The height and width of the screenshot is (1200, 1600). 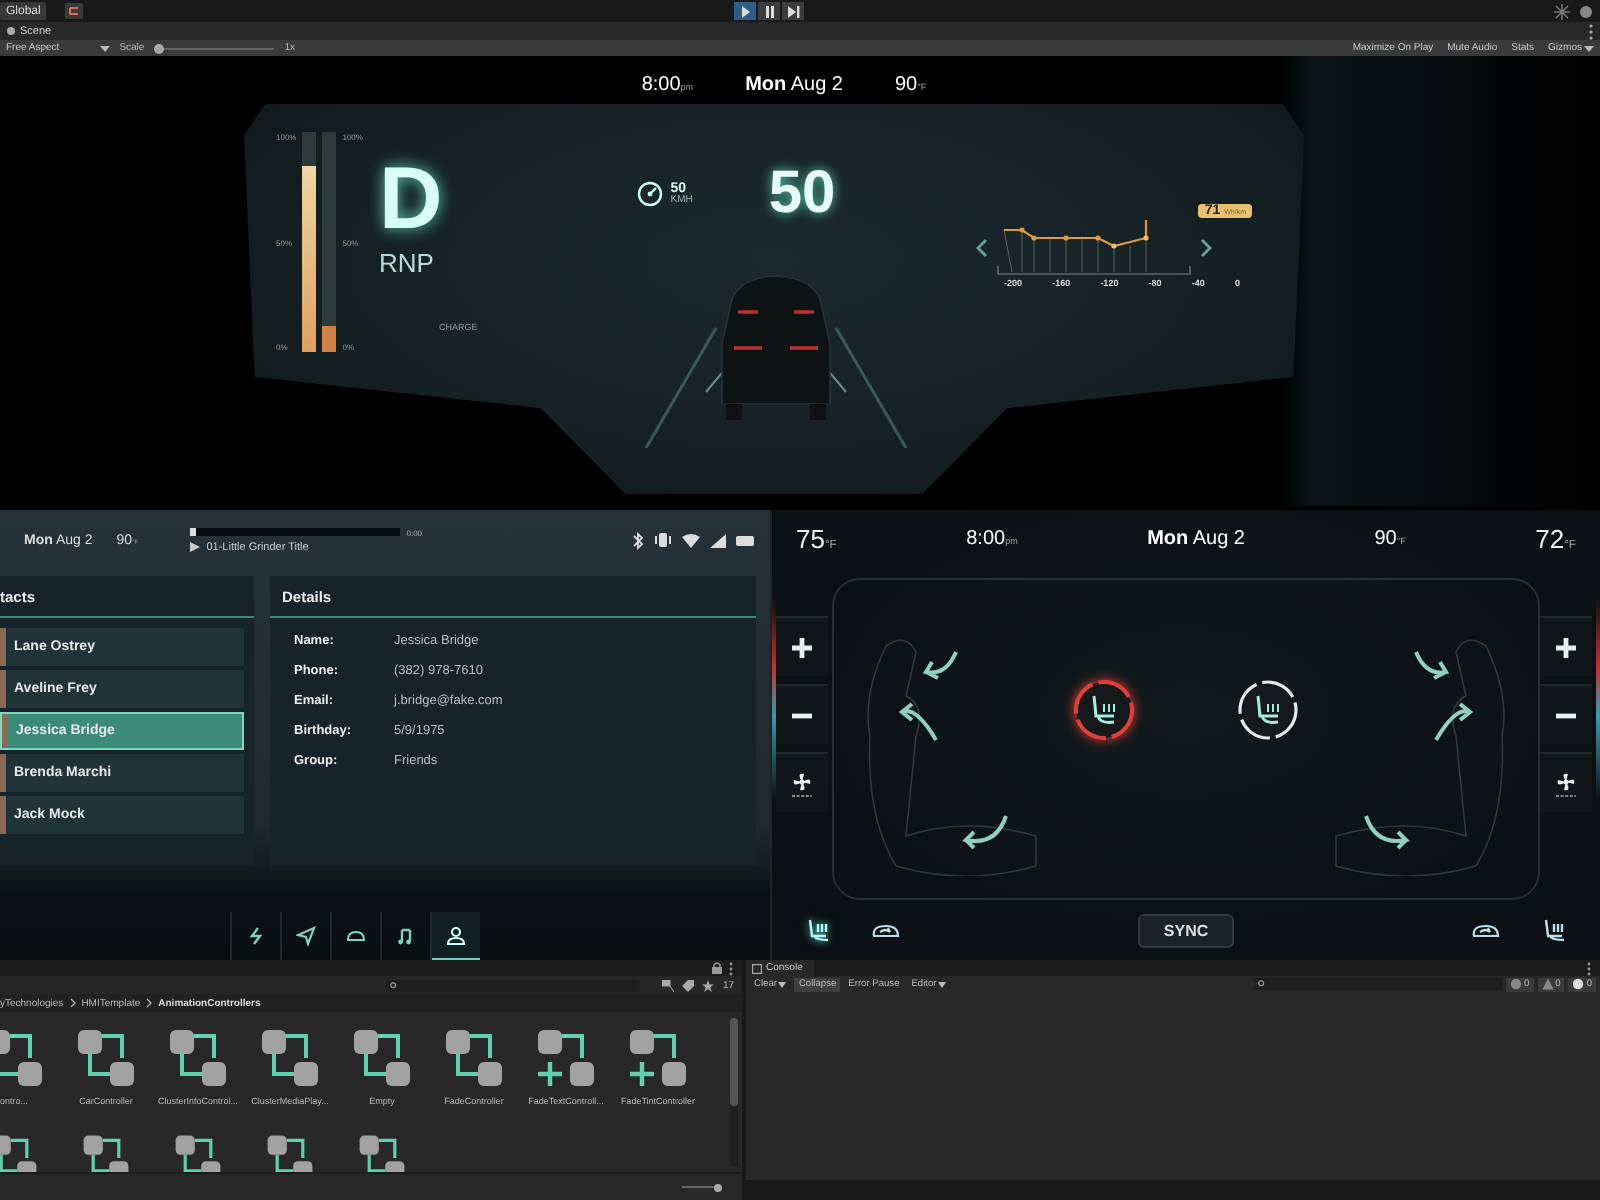 What do you see at coordinates (11, 31) in the screenshot?
I see `dot-icon` at bounding box center [11, 31].